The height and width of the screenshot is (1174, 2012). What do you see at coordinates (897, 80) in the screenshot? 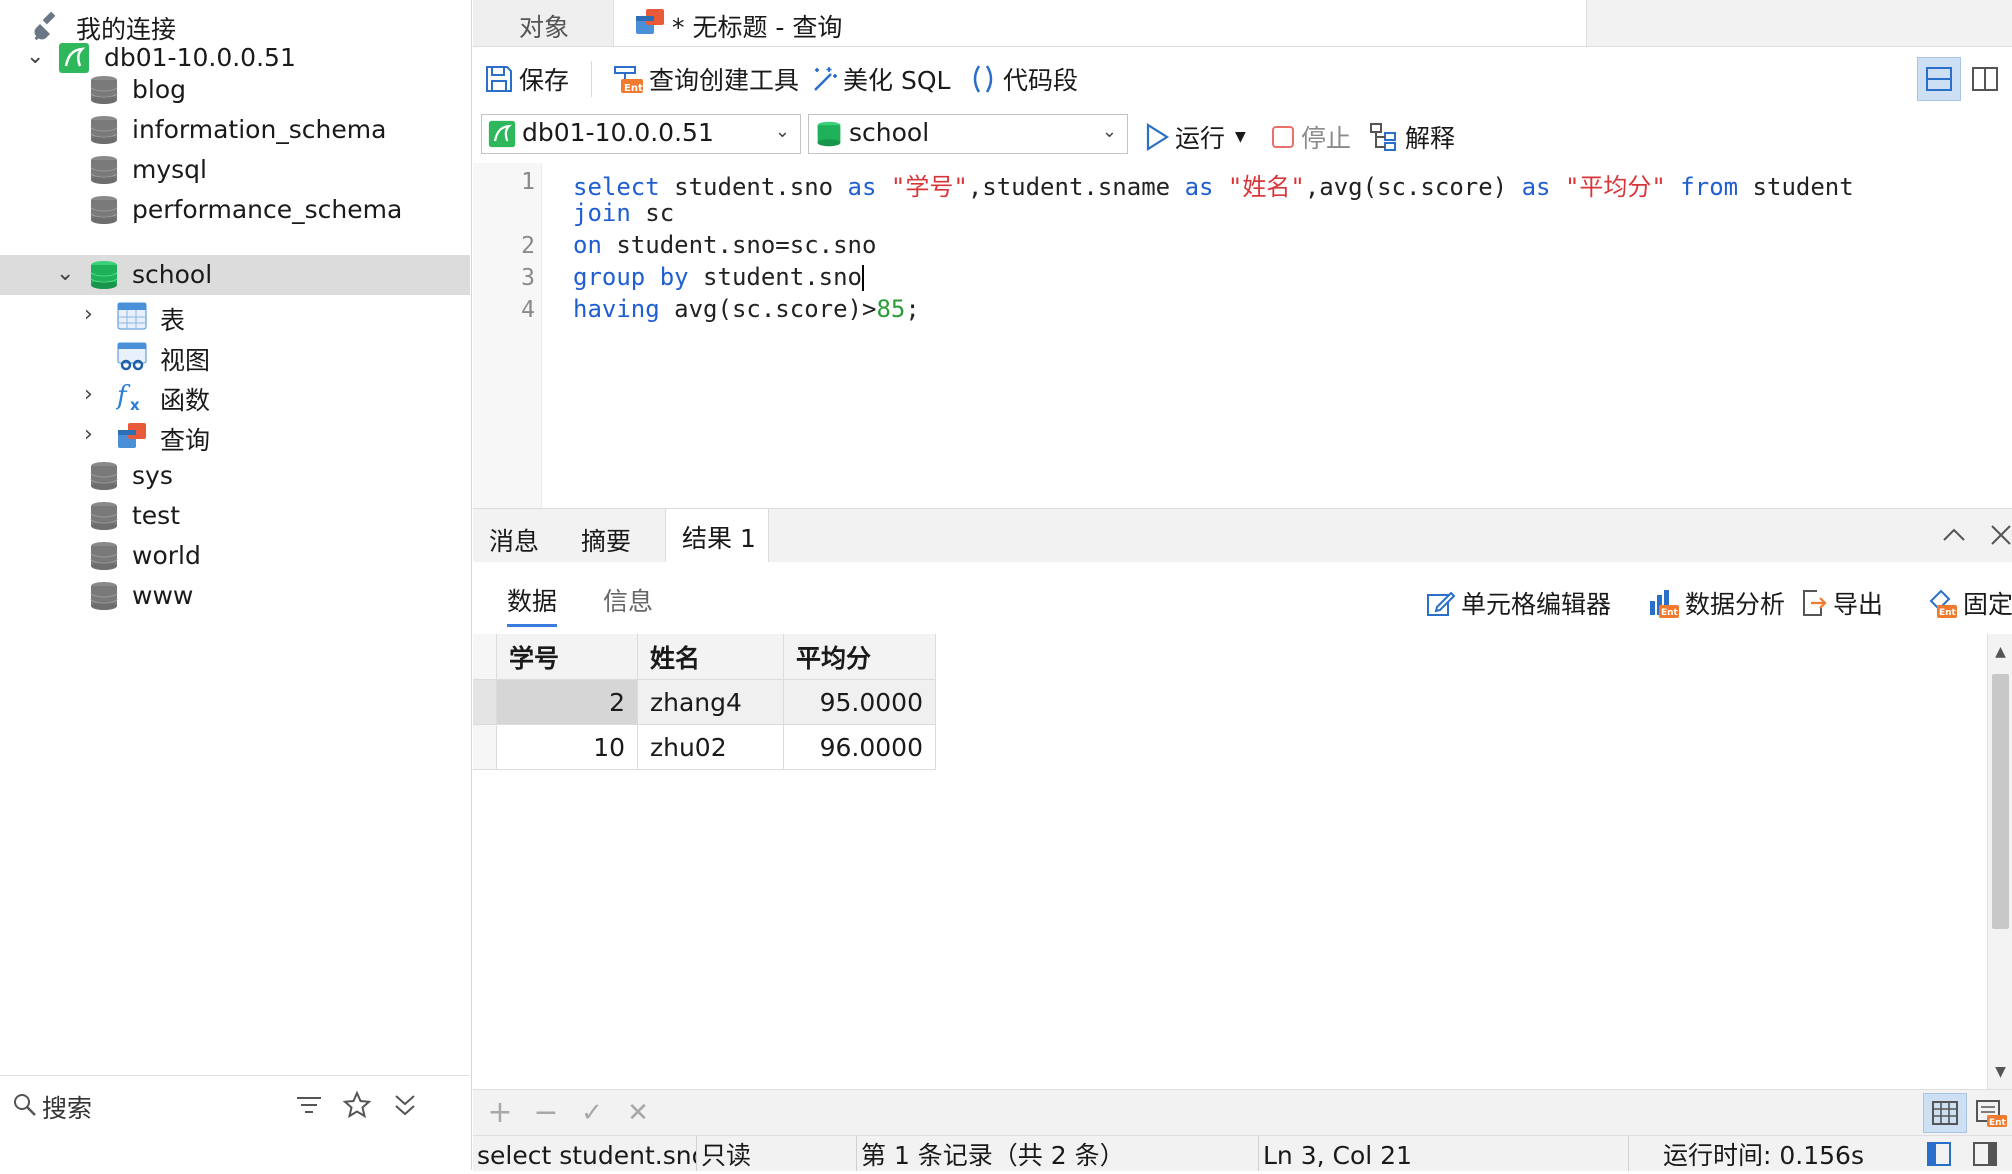
I see `beautify-sql-label: 美化 SQL` at bounding box center [897, 80].